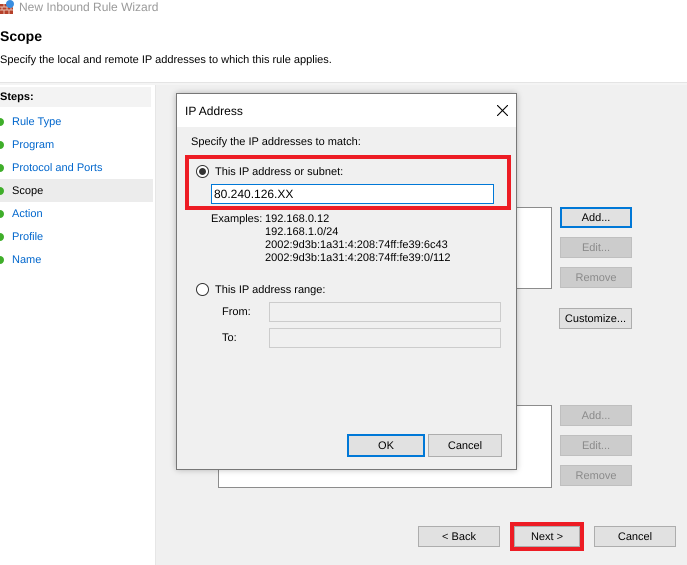  What do you see at coordinates (386, 445) in the screenshot?
I see `default-button: OK` at bounding box center [386, 445].